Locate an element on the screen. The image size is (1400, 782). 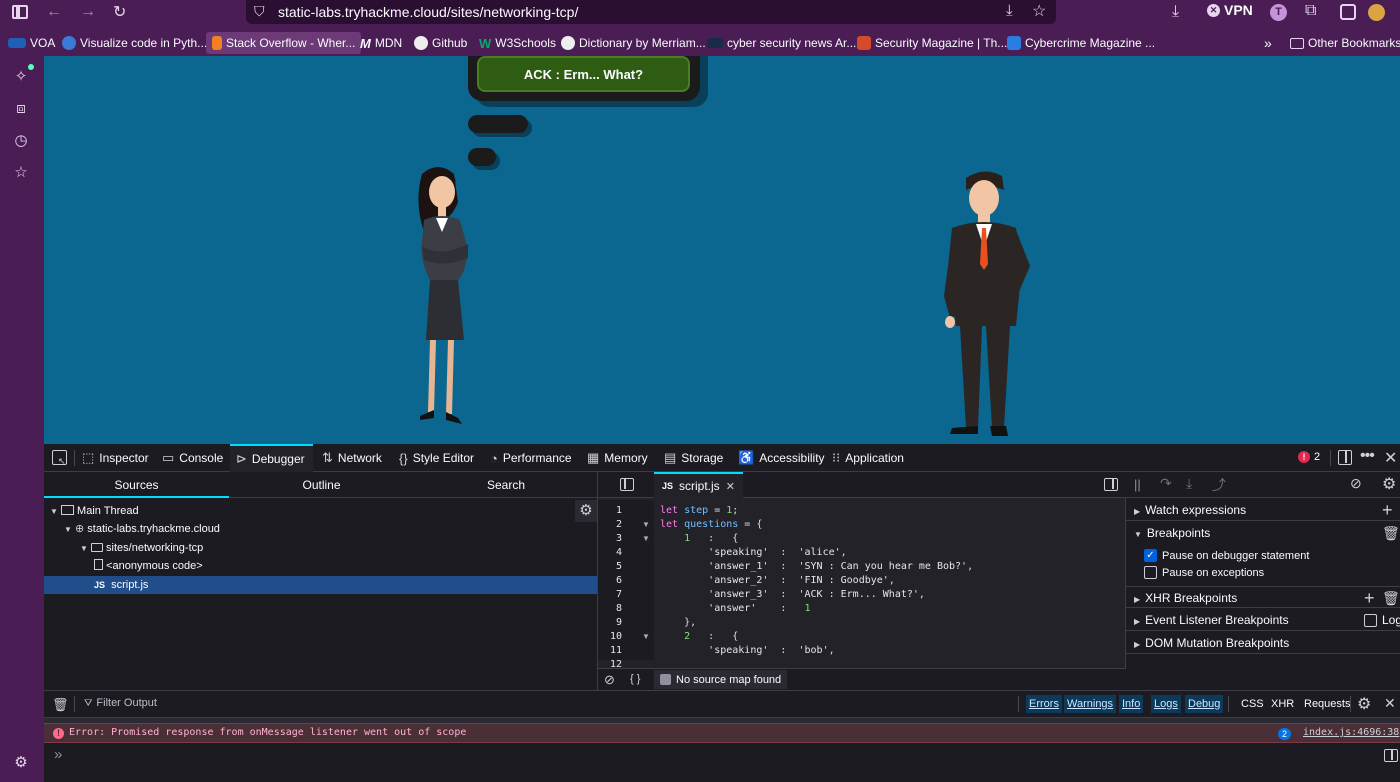
reload-icon: ↻ is located at coordinates (119, 12).